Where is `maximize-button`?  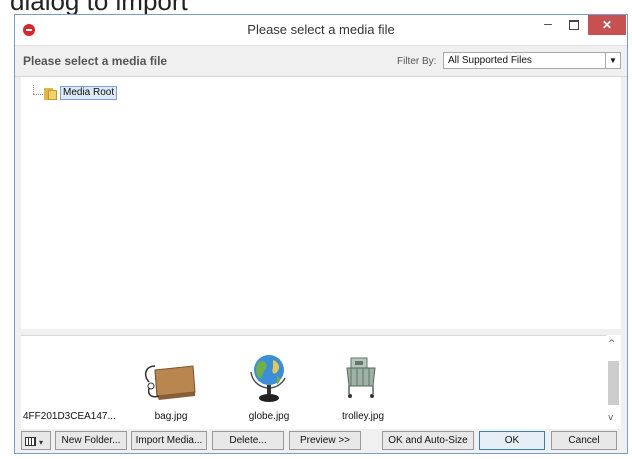
maximize-button is located at coordinates (574, 25).